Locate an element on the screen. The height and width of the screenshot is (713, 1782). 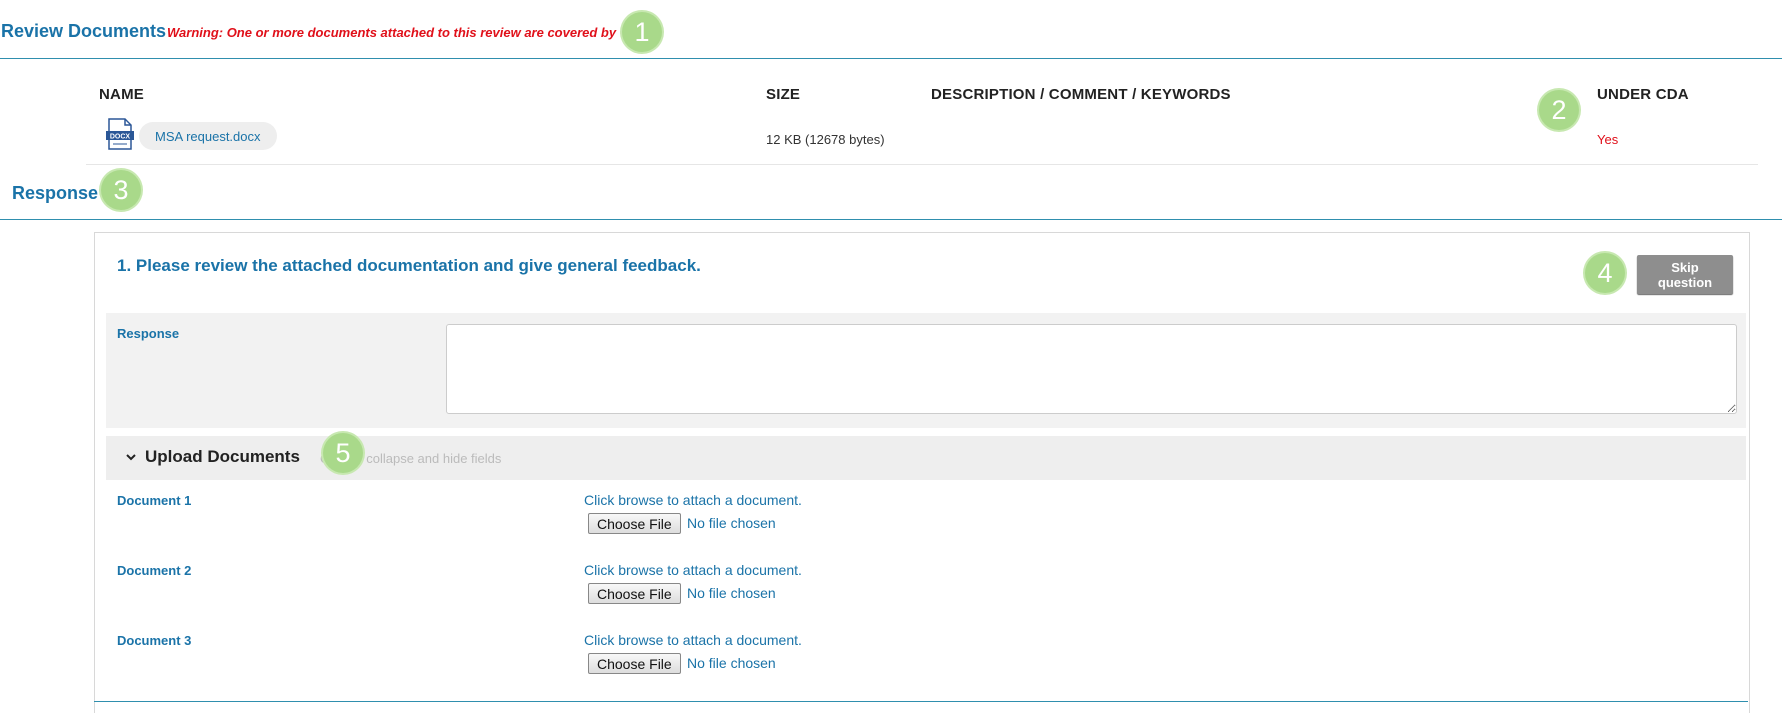
docx-icon-graphic: DOCX is located at coordinates (120, 134).